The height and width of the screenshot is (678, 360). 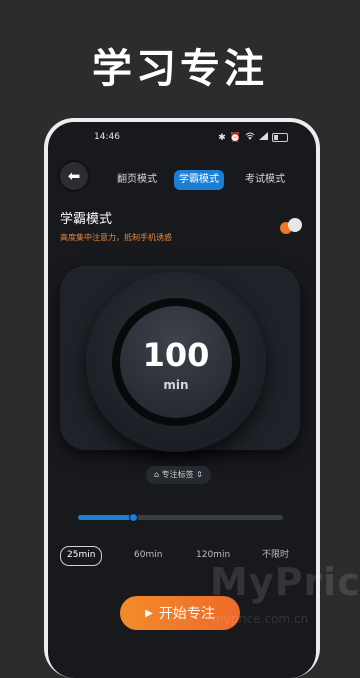 I want to click on tab-exam-mode: 考试模式, so click(x=265, y=180).